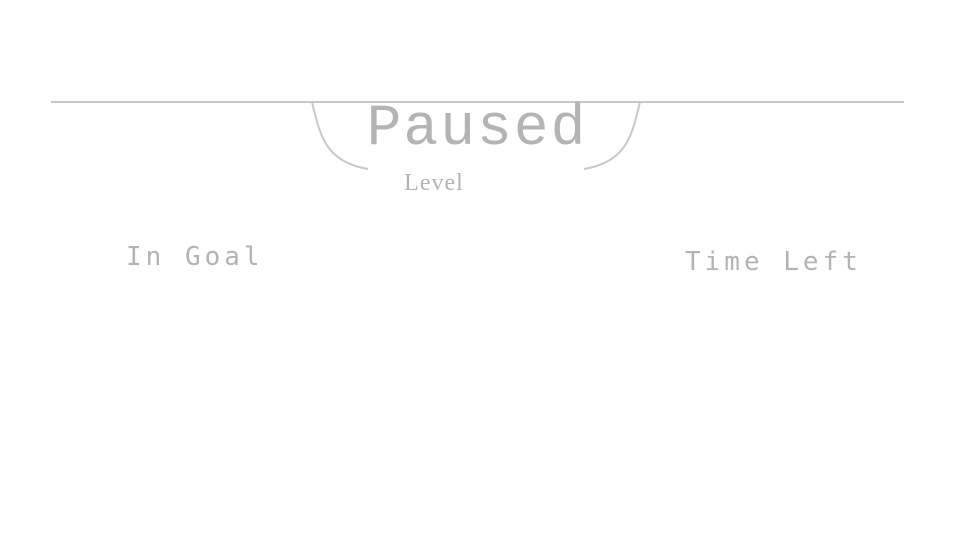  What do you see at coordinates (195, 257) in the screenshot?
I see `in-goal-label: In Goal` at bounding box center [195, 257].